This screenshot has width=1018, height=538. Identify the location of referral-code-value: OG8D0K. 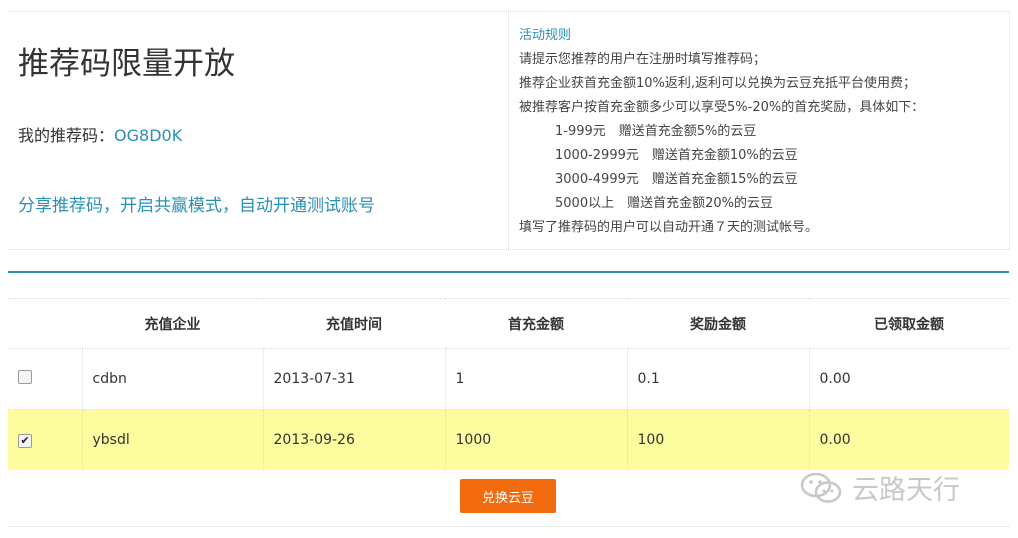
(148, 135).